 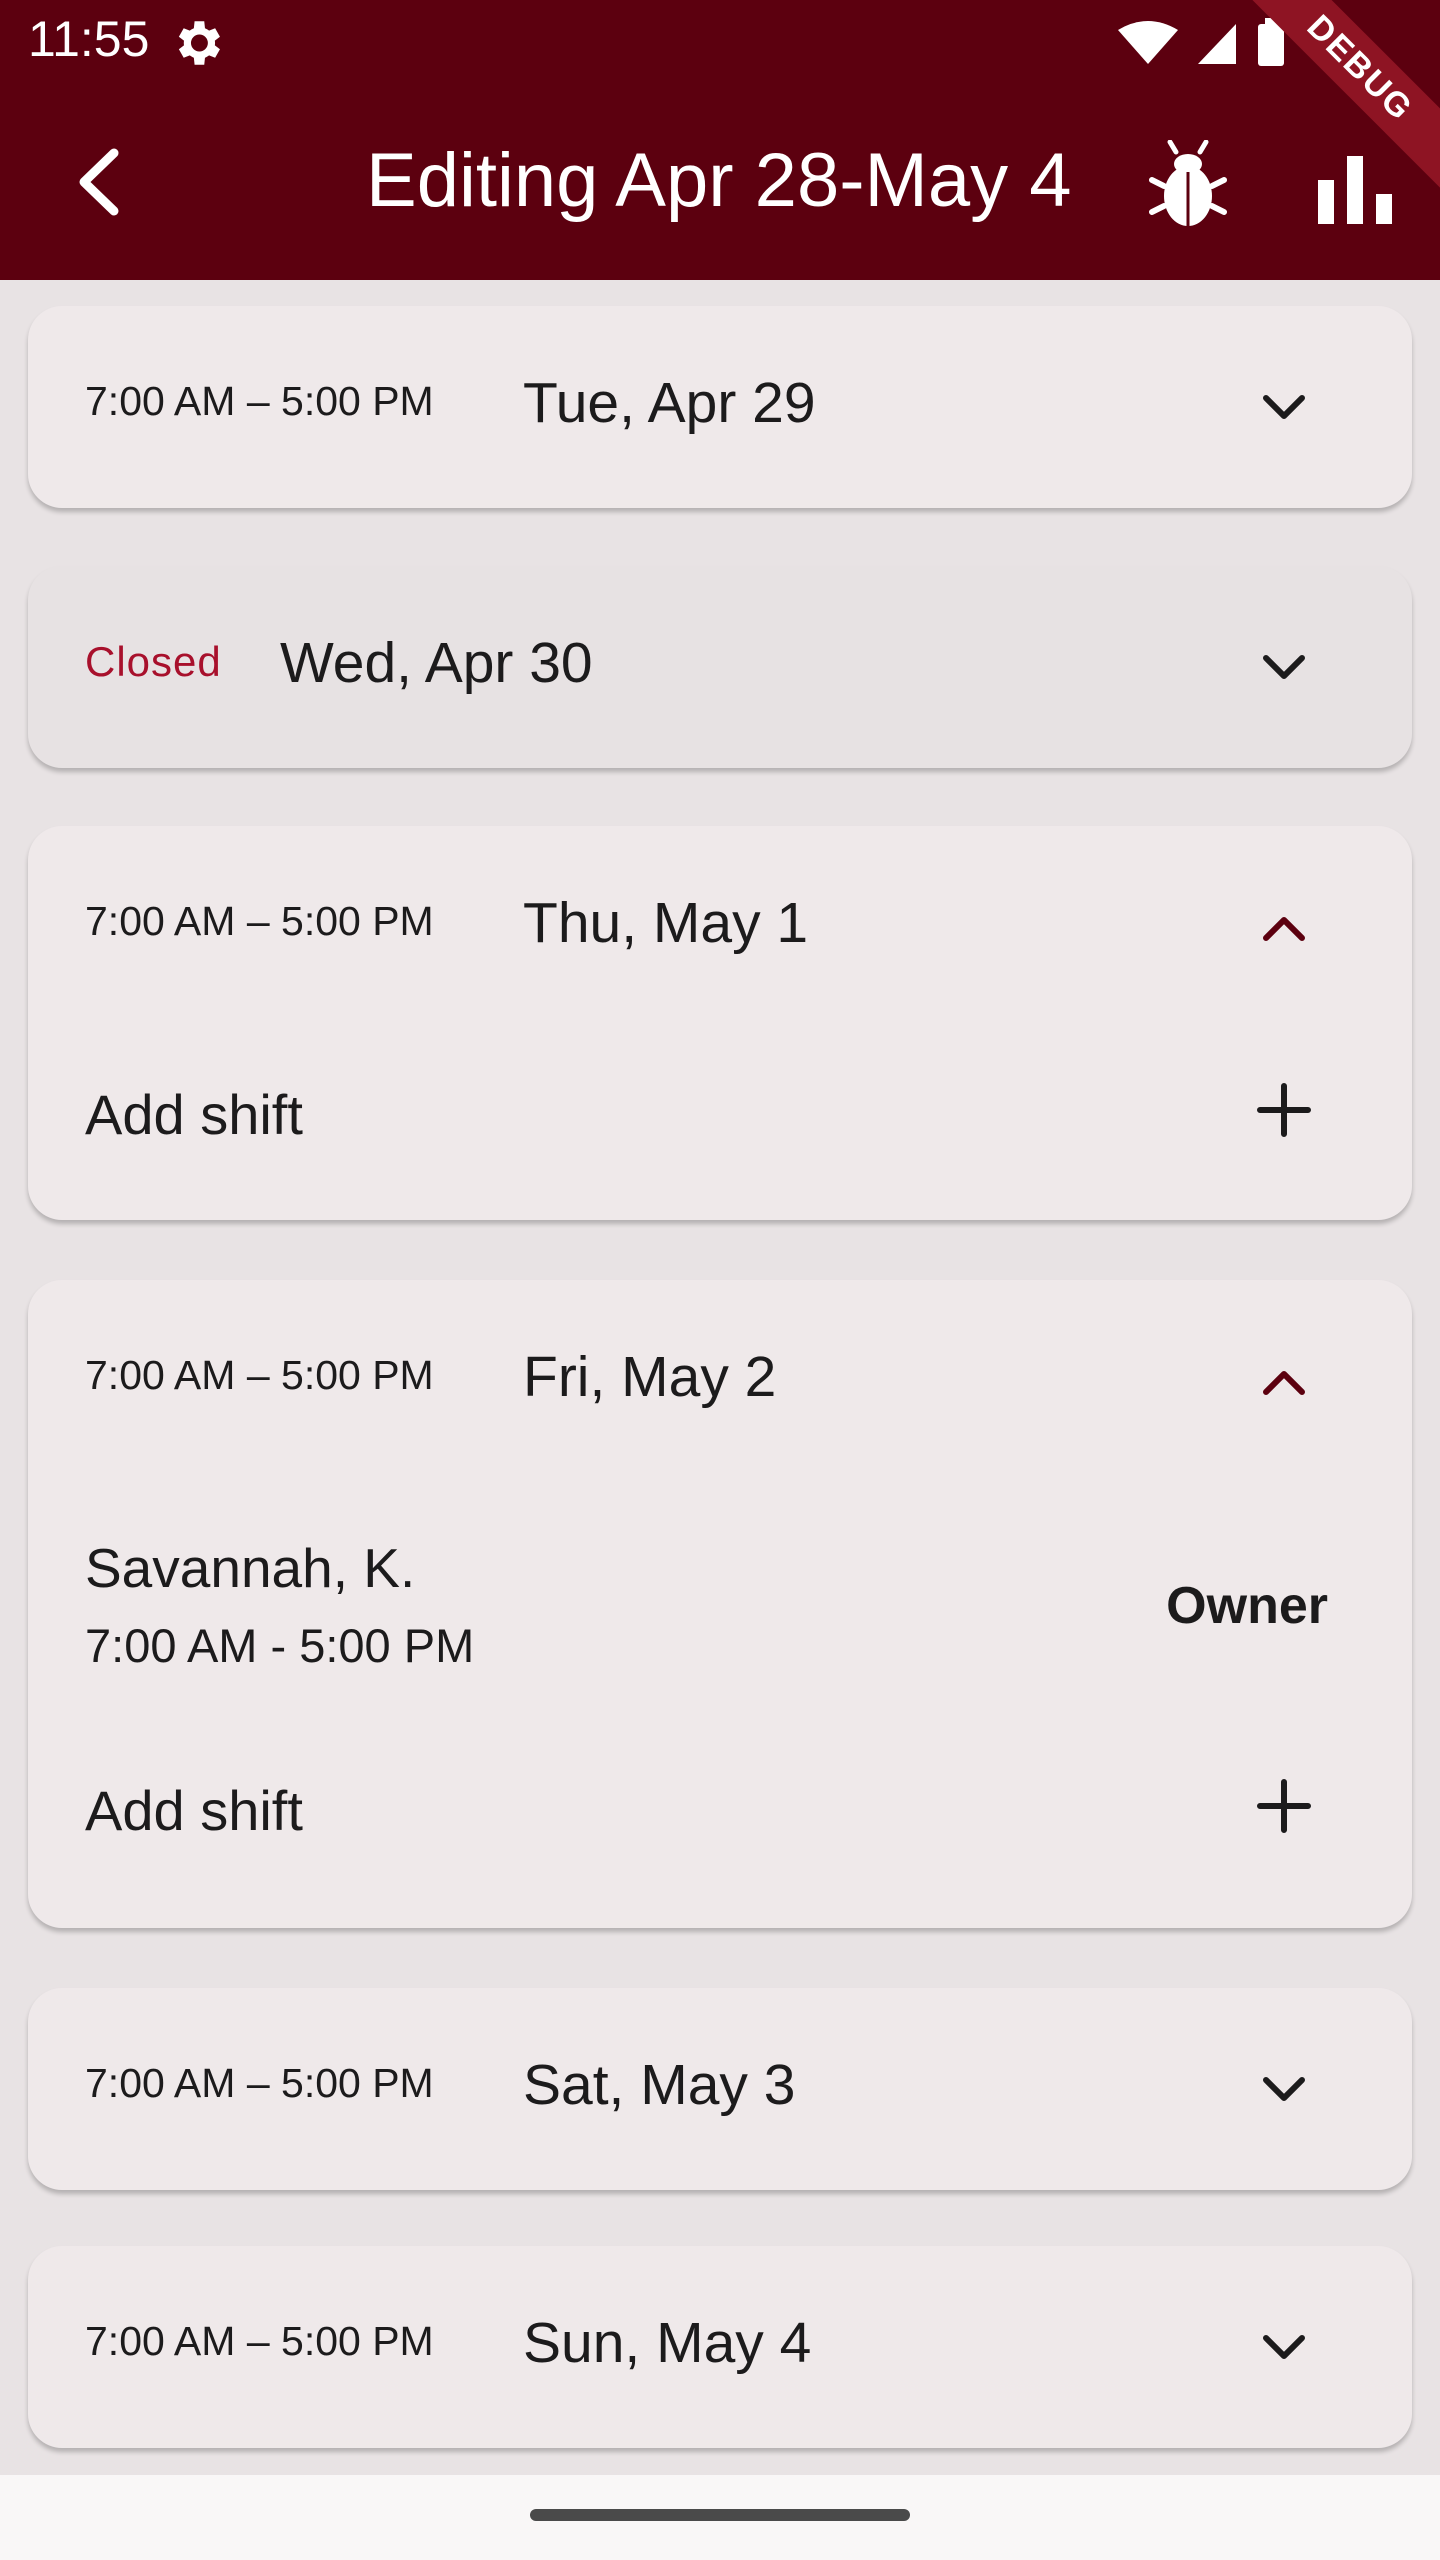 What do you see at coordinates (719, 180) in the screenshot?
I see `page-title: Editing Apr 28-May 4` at bounding box center [719, 180].